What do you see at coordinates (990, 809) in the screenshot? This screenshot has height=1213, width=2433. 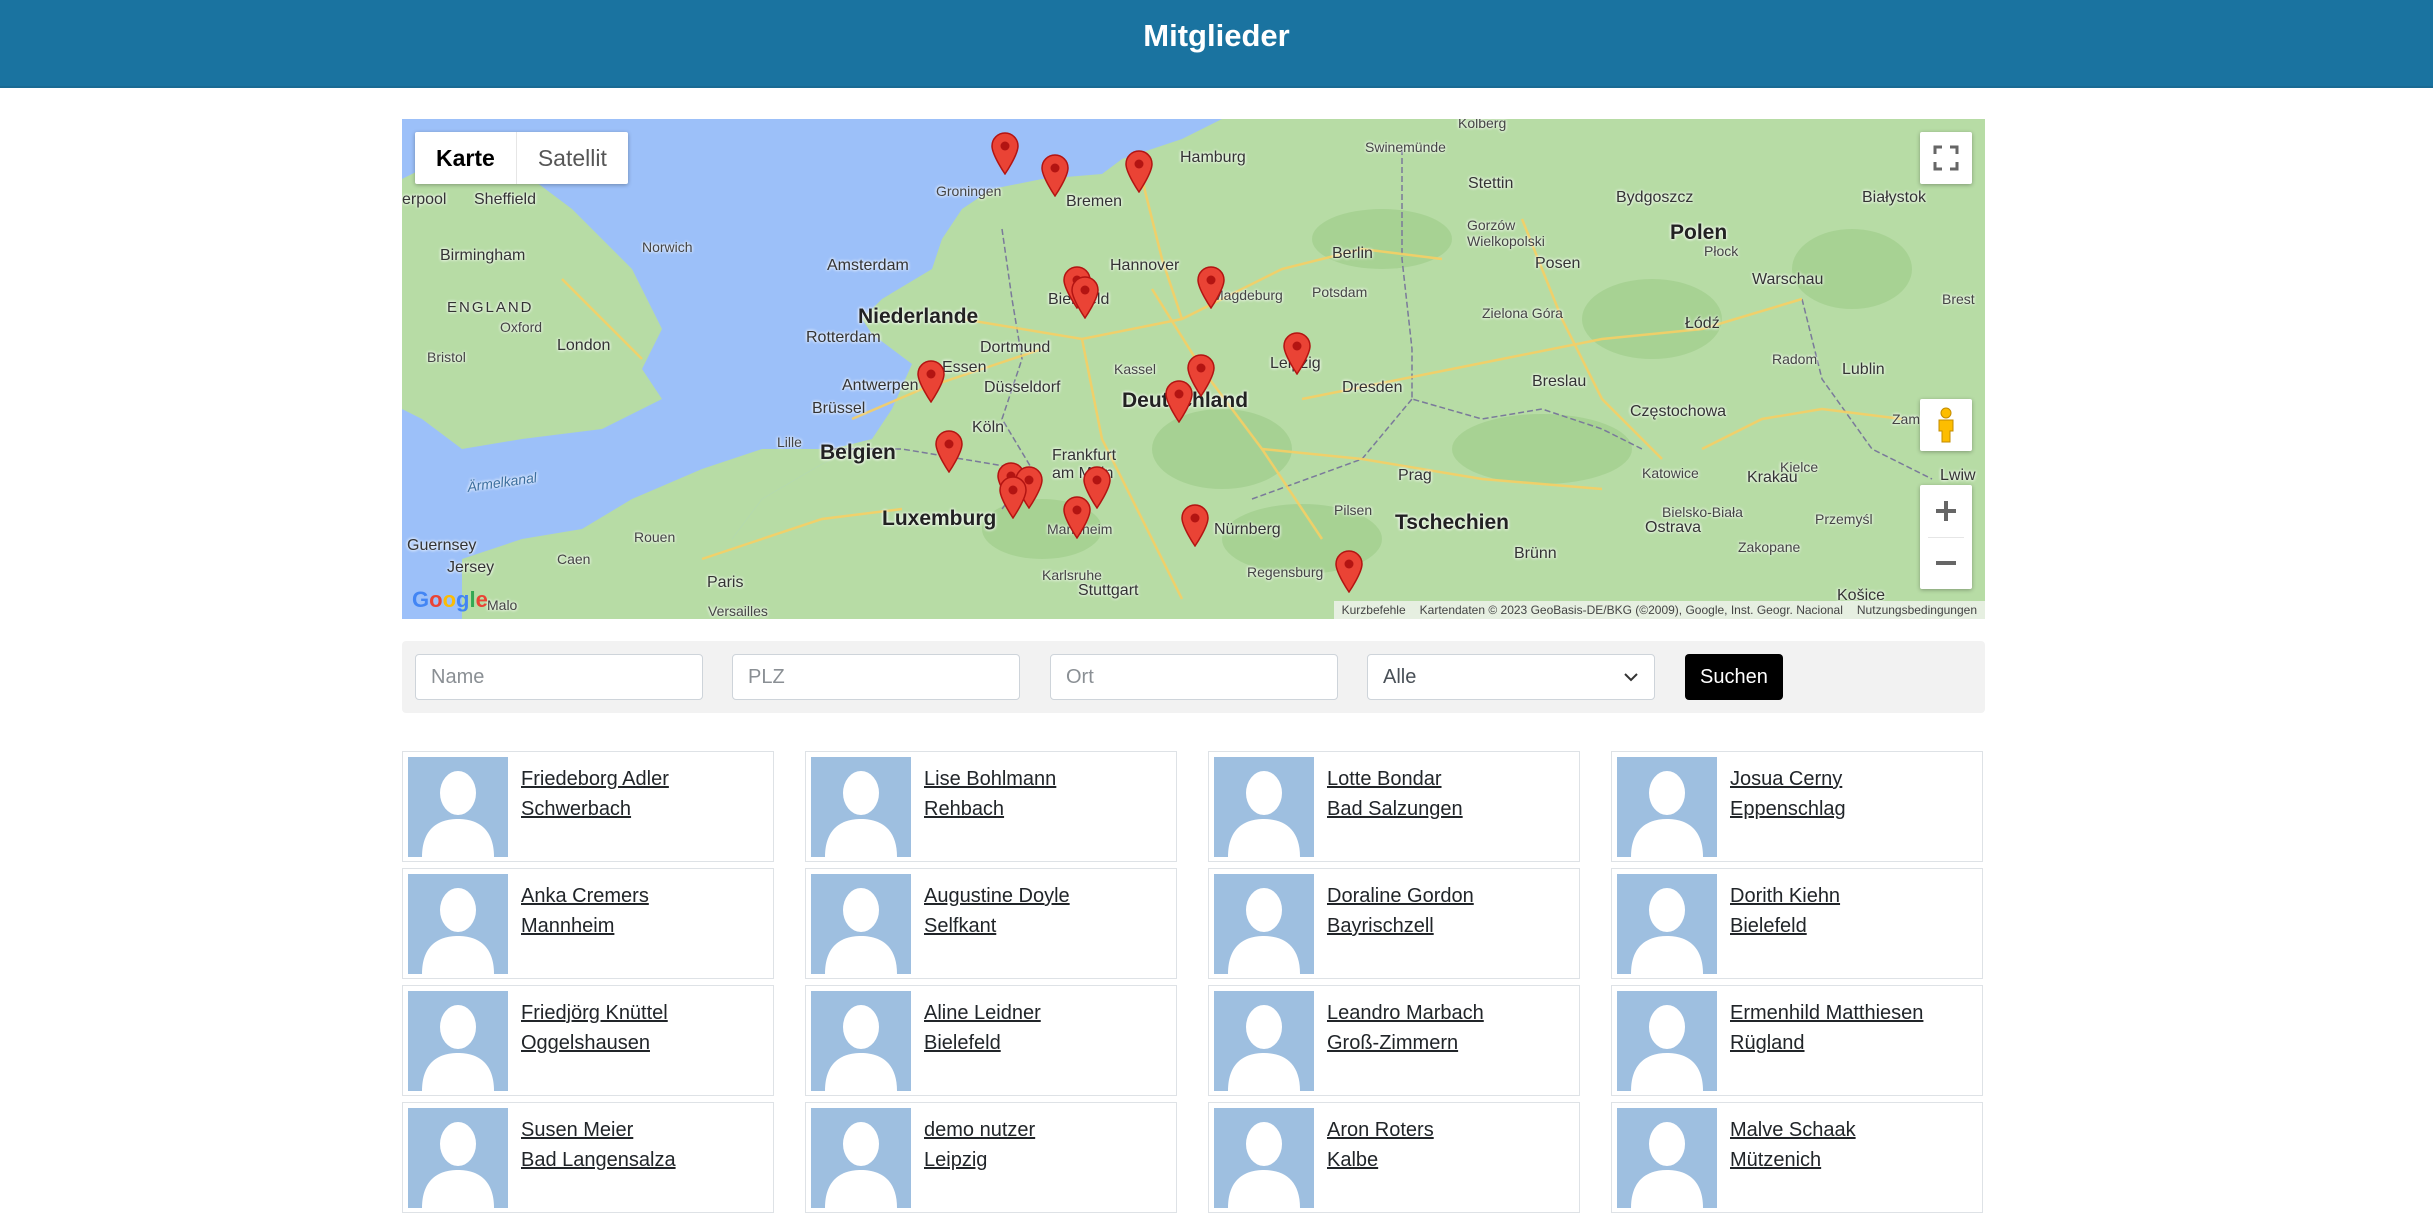 I see `member-city-link: Rehbach` at bounding box center [990, 809].